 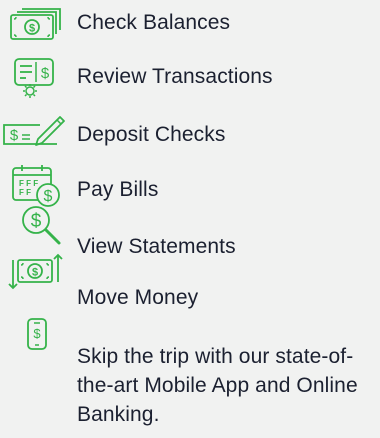 I want to click on money-bills-icon: $, so click(x=36, y=24).